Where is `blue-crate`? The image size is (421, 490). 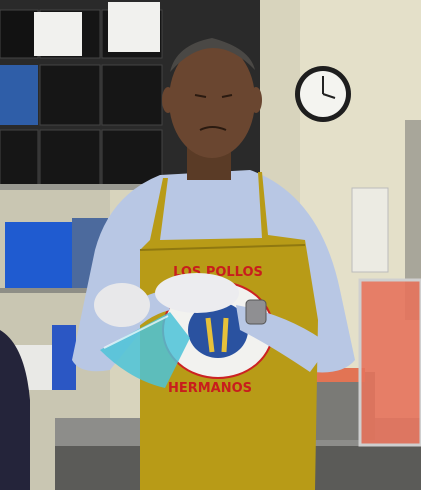
blue-crate is located at coordinates (19, 95).